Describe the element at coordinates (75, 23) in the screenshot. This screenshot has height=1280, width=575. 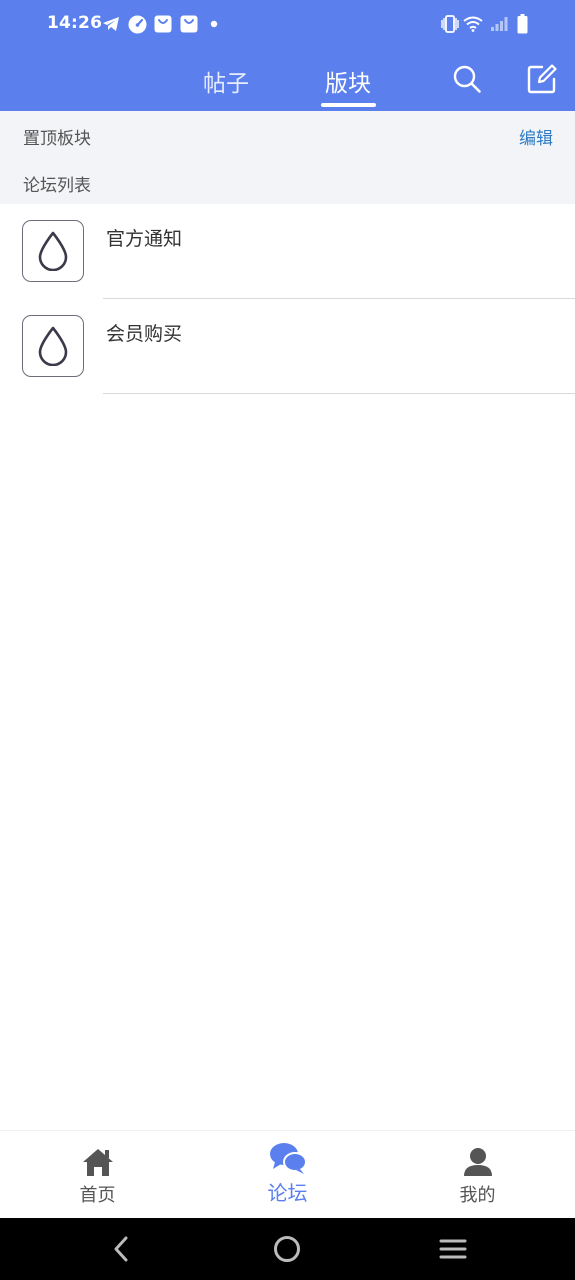
I see `status-time: 14:26` at that location.